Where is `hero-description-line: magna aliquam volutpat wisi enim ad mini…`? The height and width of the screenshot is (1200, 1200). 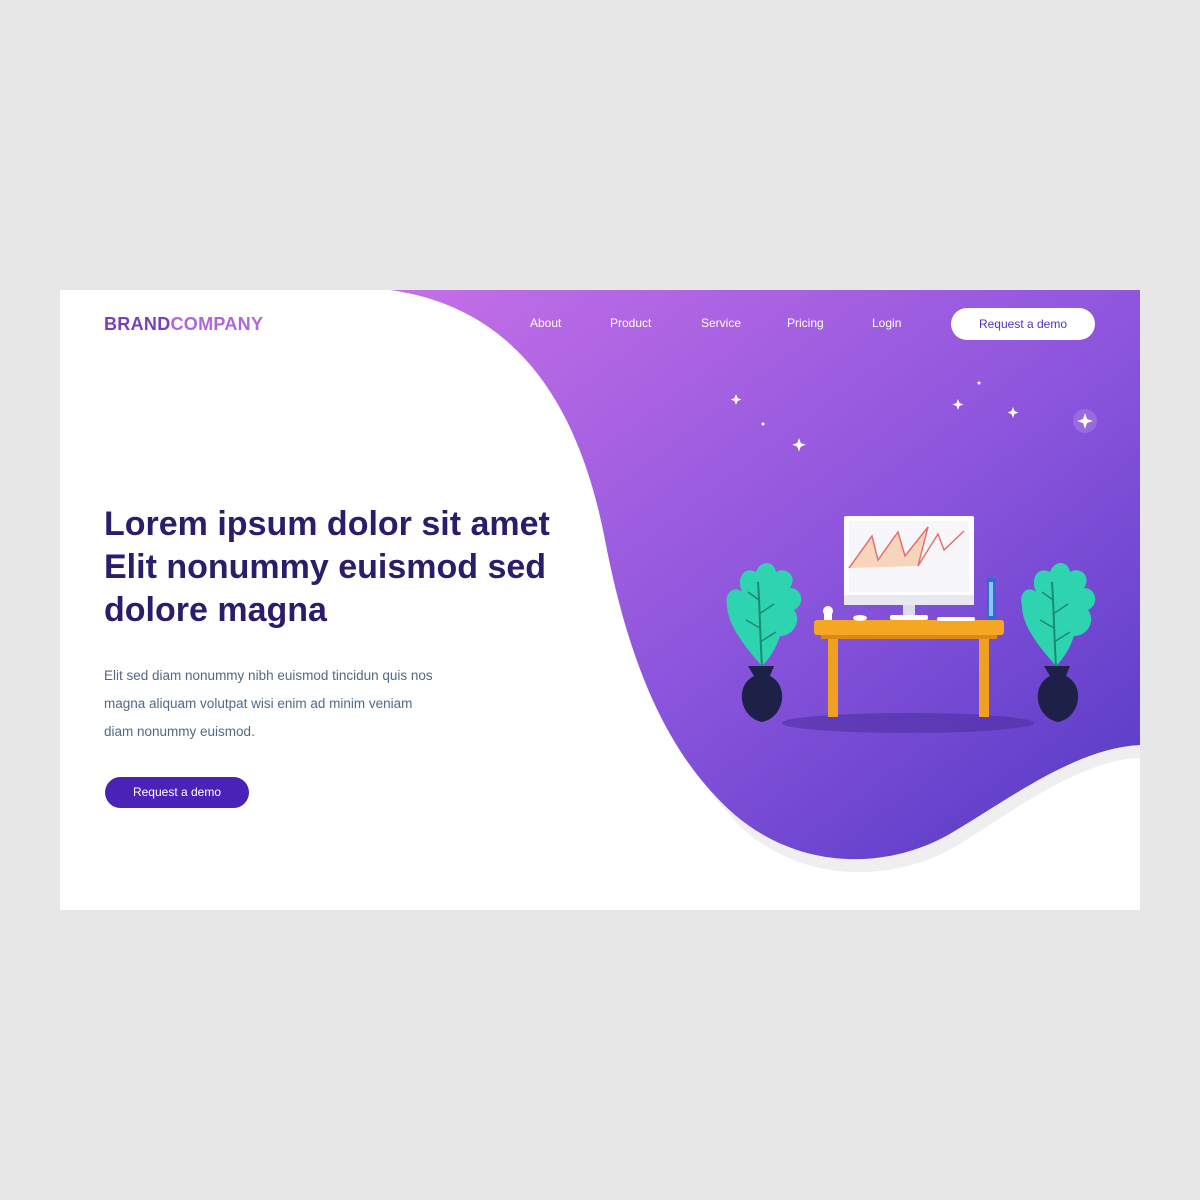 hero-description-line: magna aliquam volutpat wisi enim ad mini… is located at coordinates (258, 703).